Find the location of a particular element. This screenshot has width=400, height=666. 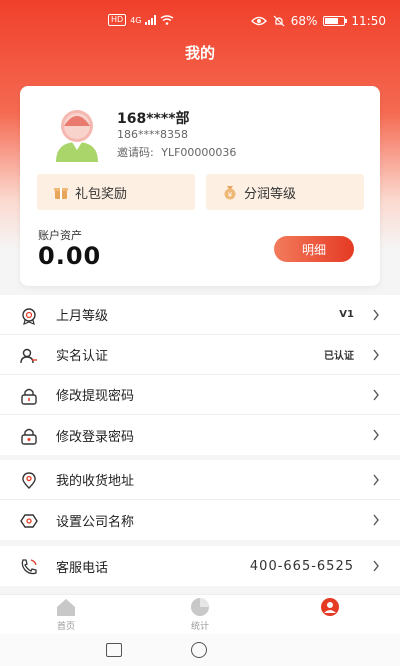

menu-label: 客服电话 is located at coordinates (82, 568).